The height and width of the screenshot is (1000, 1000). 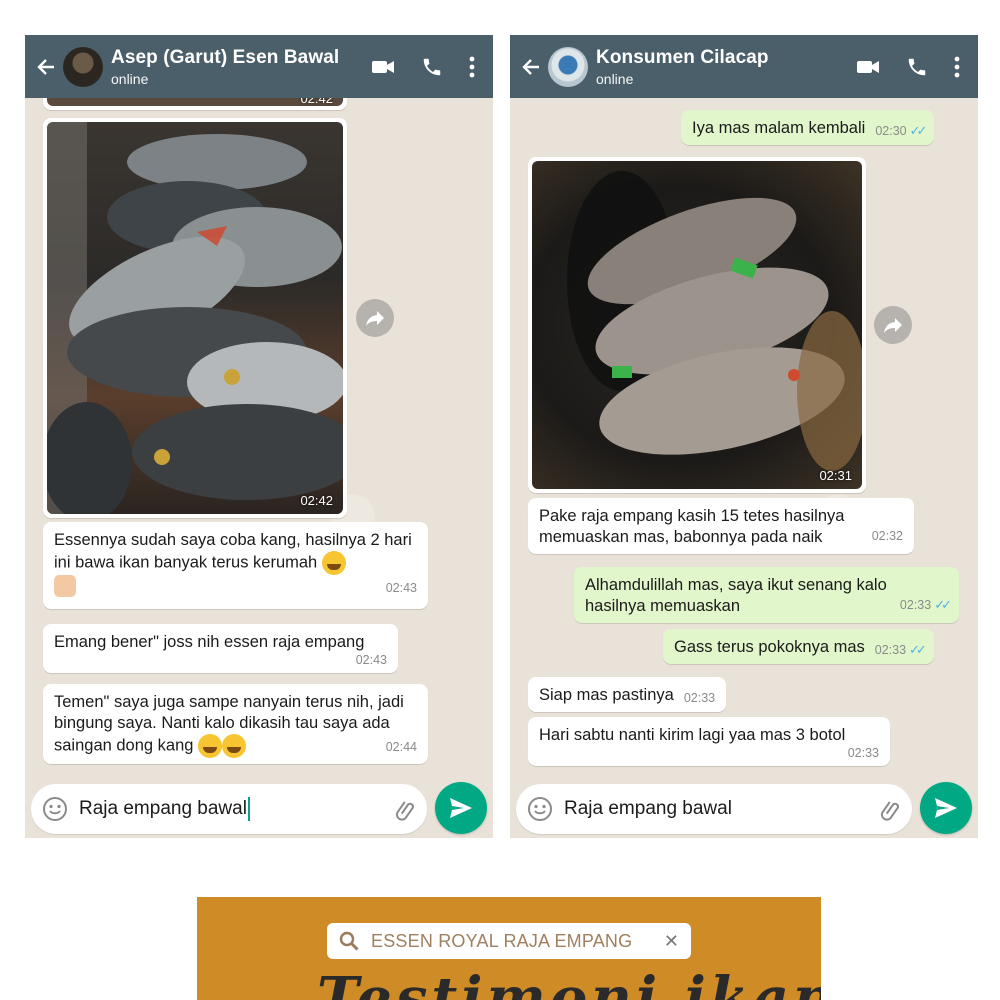 What do you see at coordinates (401, 747) in the screenshot?
I see `message-time: 02:44` at bounding box center [401, 747].